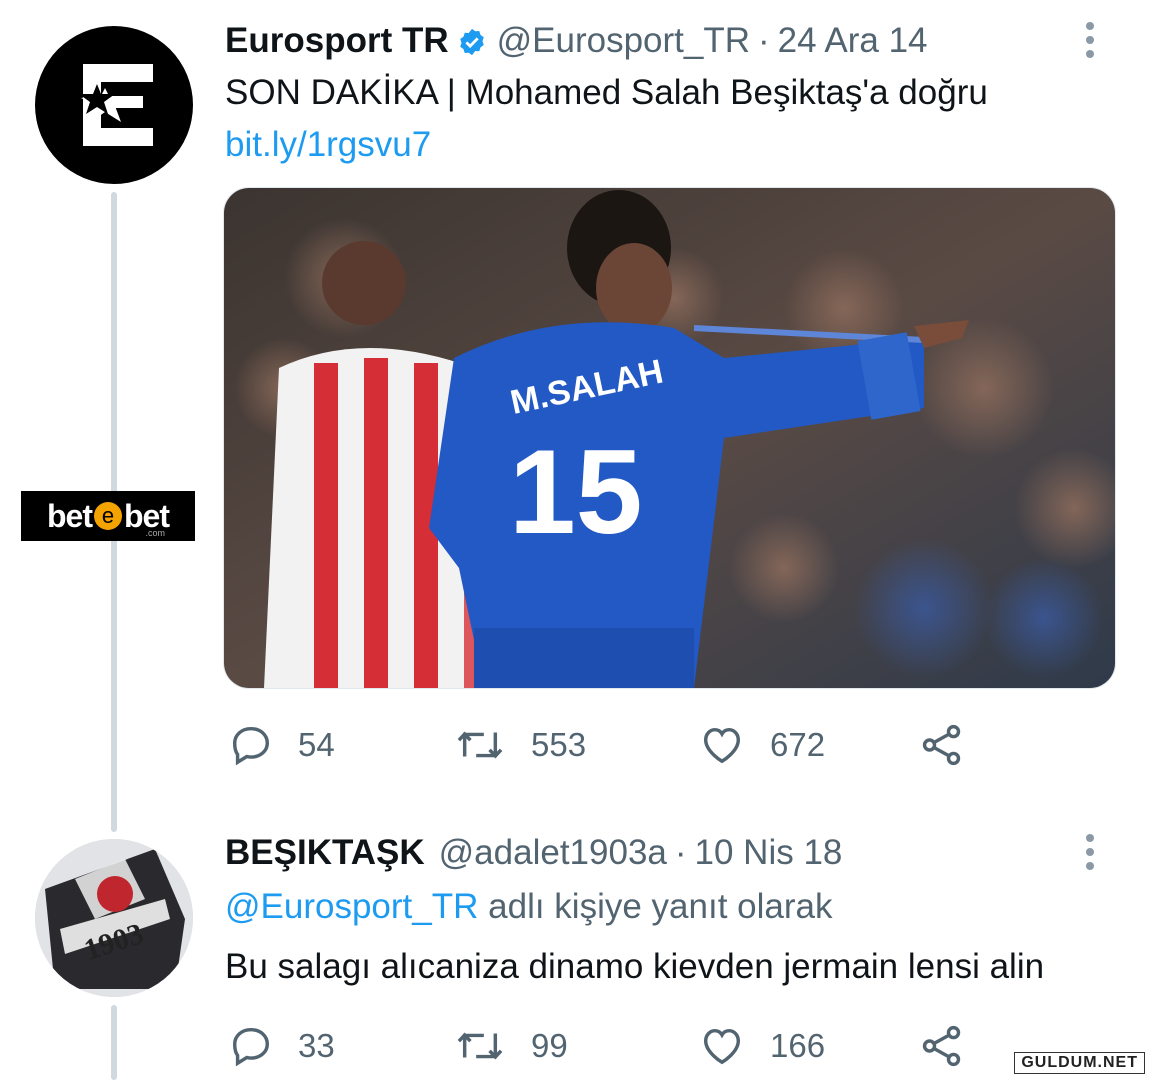 The height and width of the screenshot is (1080, 1149). I want to click on tweet2-date: 10 Nis 18, so click(769, 853).